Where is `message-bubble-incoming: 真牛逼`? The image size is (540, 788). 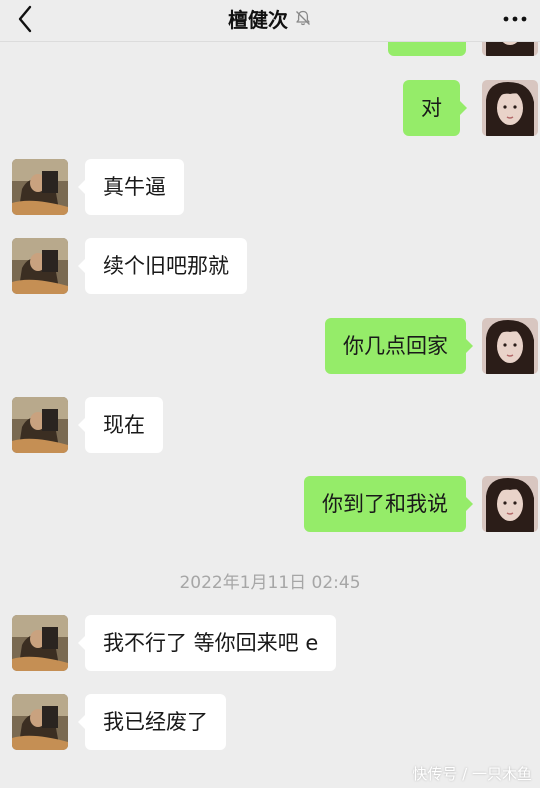
message-bubble-incoming: 真牛逼 is located at coordinates (131, 187).